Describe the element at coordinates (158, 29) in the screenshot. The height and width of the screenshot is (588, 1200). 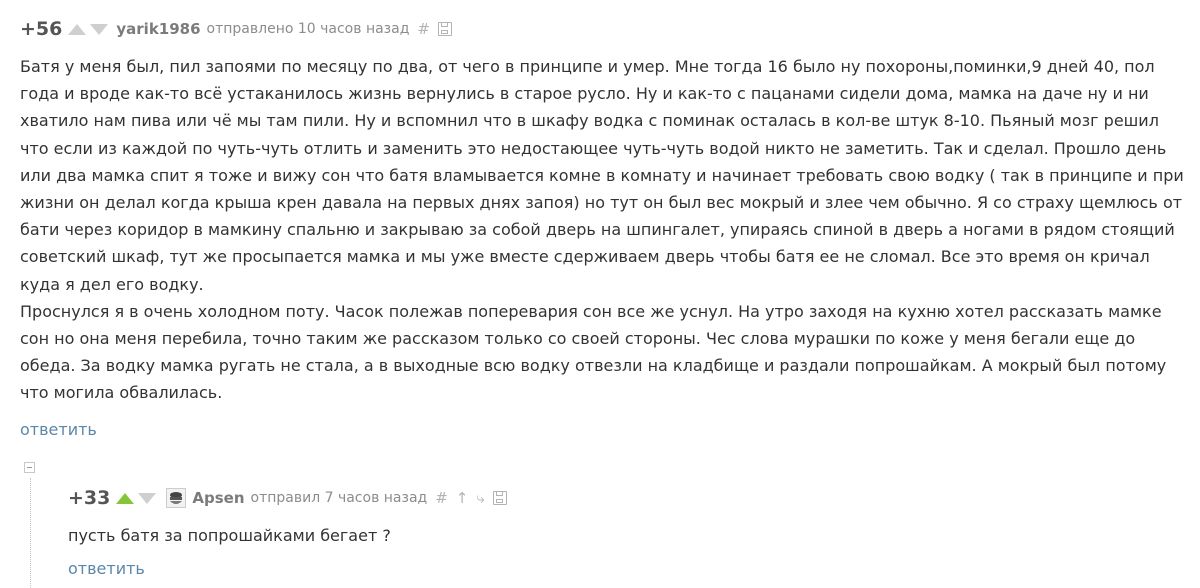
I see `comment-author: yarik1986` at that location.